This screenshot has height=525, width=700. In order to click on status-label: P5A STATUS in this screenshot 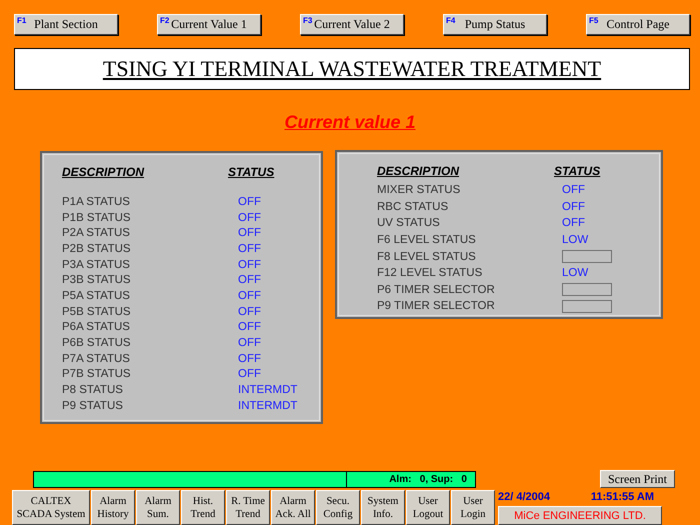, I will do `click(96, 296)`.